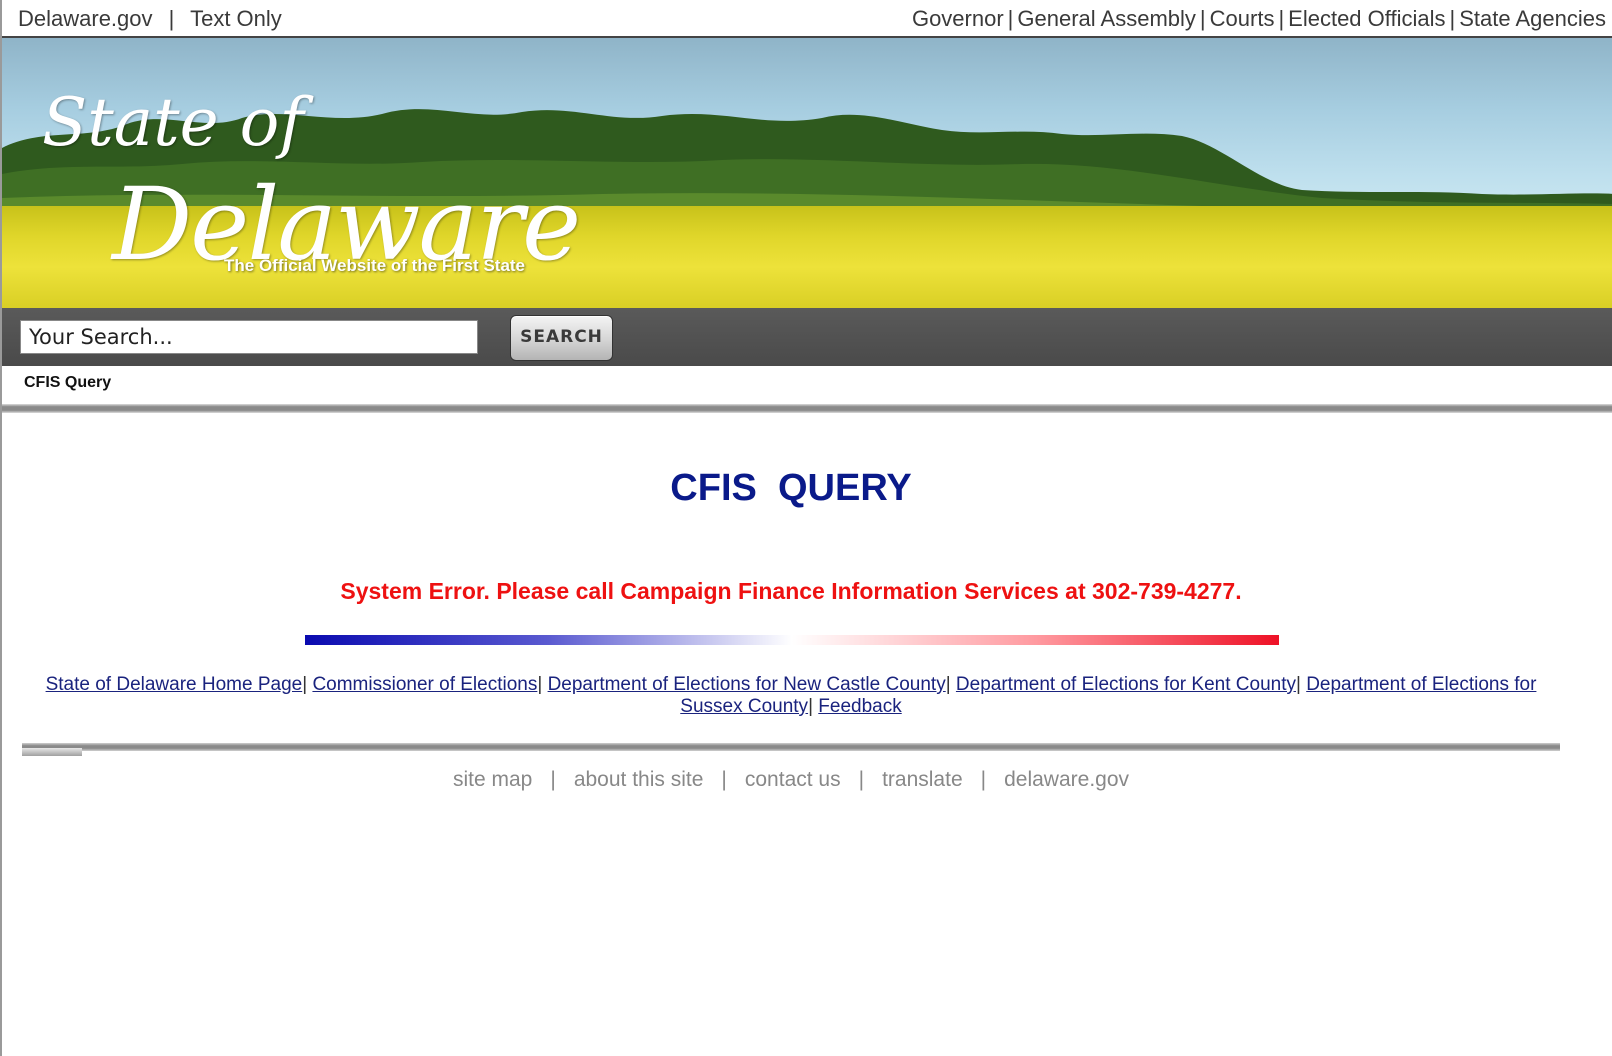 This screenshot has height=1056, width=1612. What do you see at coordinates (1066, 779) in the screenshot?
I see `footer-delaware-gov: delaware.gov` at bounding box center [1066, 779].